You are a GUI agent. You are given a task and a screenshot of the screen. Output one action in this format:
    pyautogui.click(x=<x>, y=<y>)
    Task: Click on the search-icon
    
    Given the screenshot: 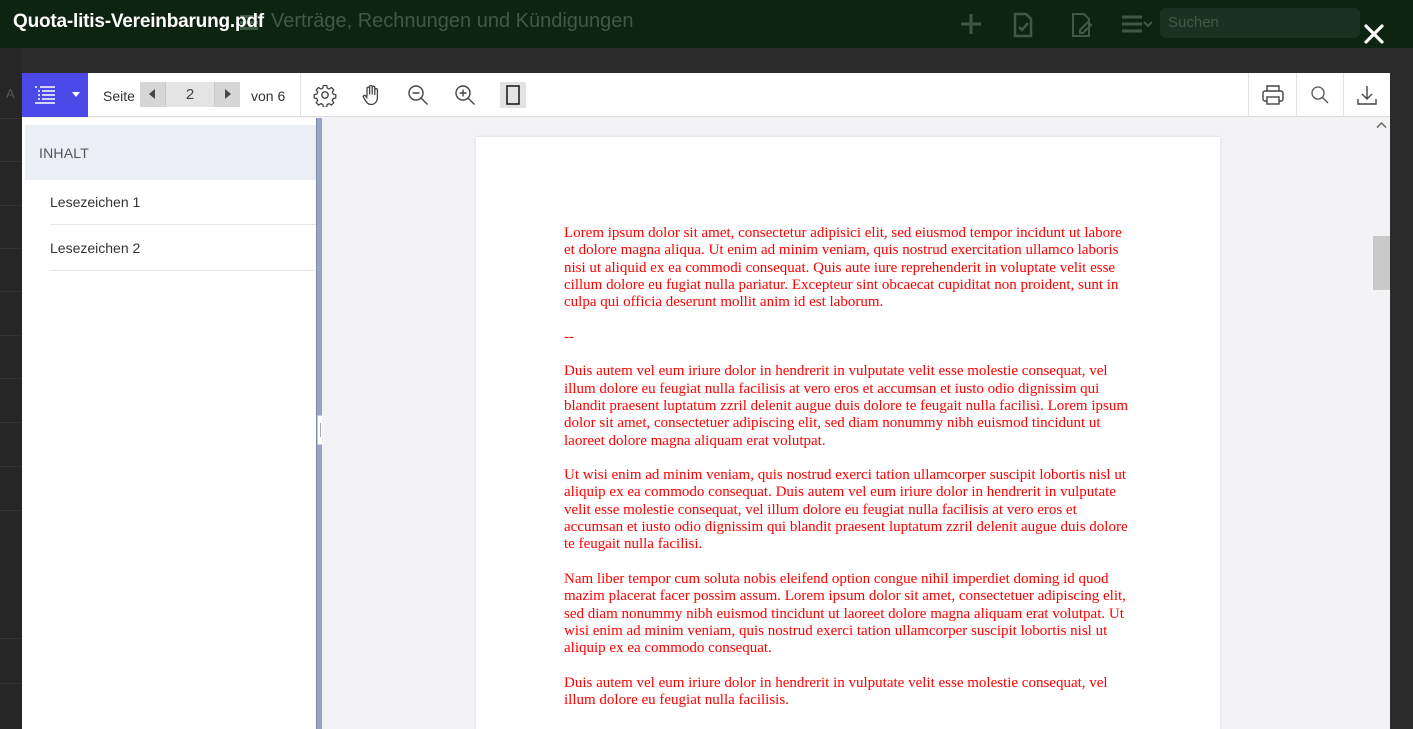 What is the action you would take?
    pyautogui.click(x=1320, y=95)
    